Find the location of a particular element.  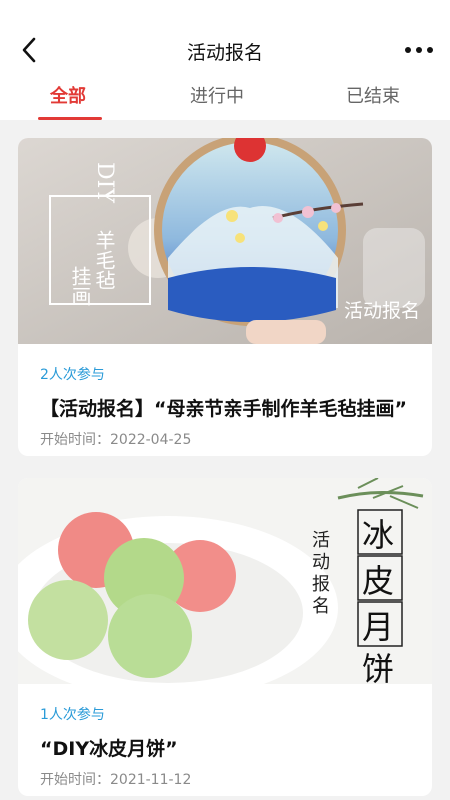

image-big-char: 冰 is located at coordinates (378, 535).